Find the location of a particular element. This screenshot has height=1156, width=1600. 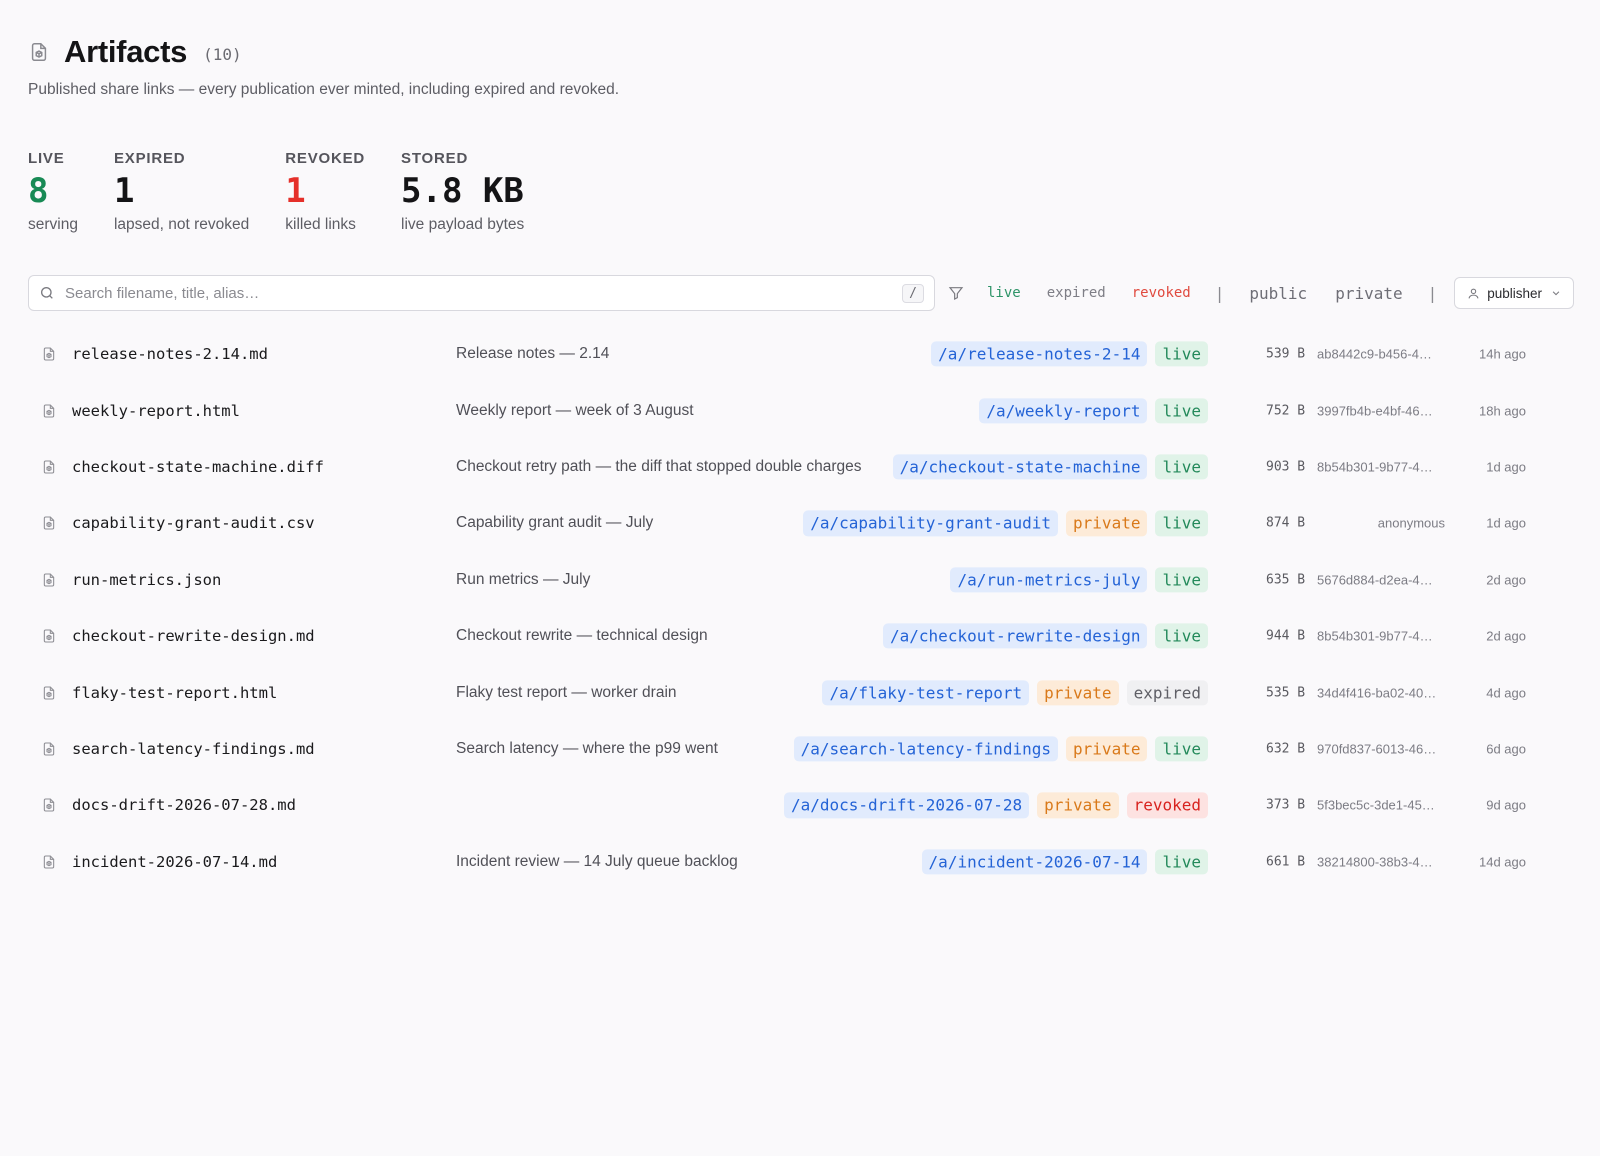

stat-label: REVOKED is located at coordinates (325, 158).